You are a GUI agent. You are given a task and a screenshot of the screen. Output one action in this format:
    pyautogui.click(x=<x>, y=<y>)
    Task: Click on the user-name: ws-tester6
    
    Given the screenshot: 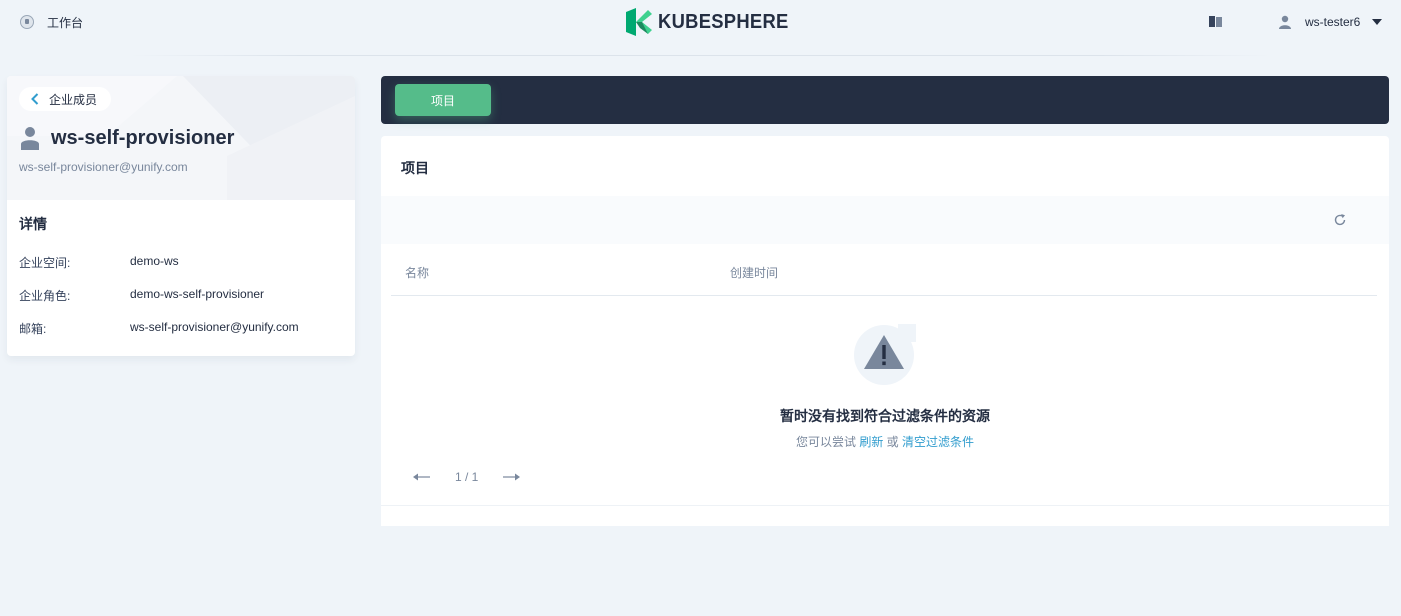 What is the action you would take?
    pyautogui.click(x=1333, y=22)
    